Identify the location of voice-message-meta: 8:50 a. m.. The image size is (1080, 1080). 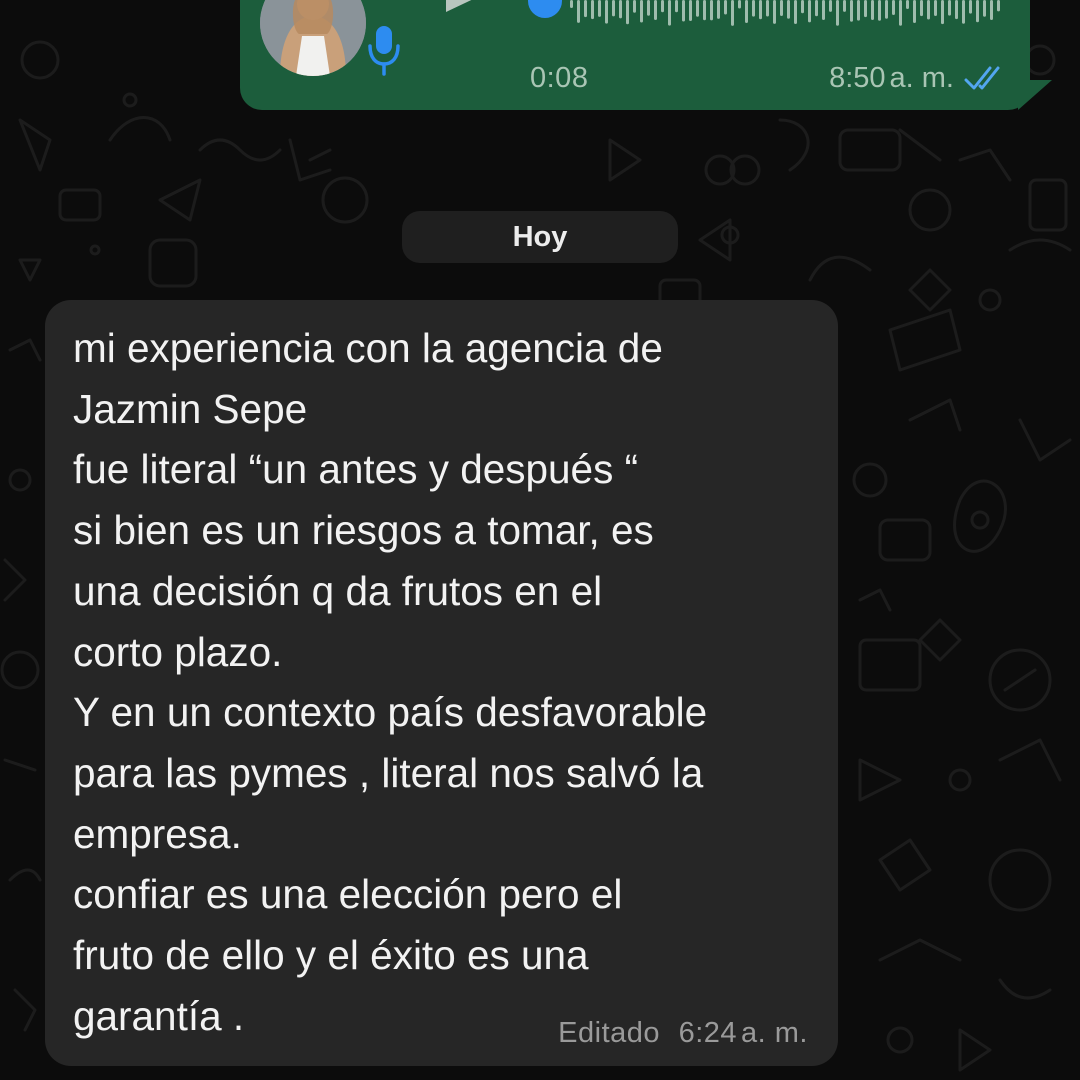
(918, 78).